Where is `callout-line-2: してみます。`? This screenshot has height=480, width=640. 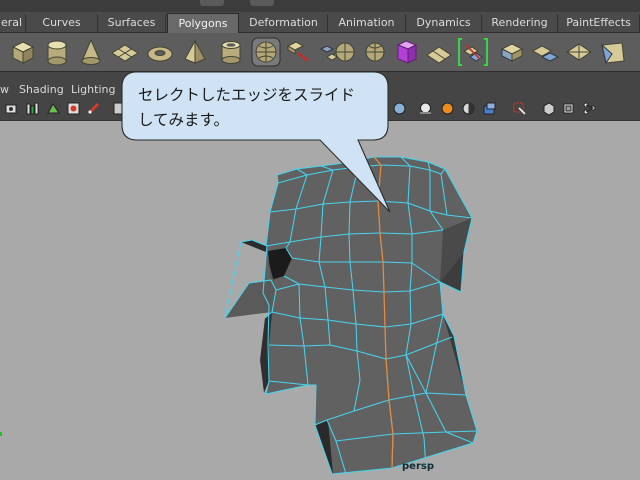
callout-line-2: してみます。 is located at coordinates (183, 120).